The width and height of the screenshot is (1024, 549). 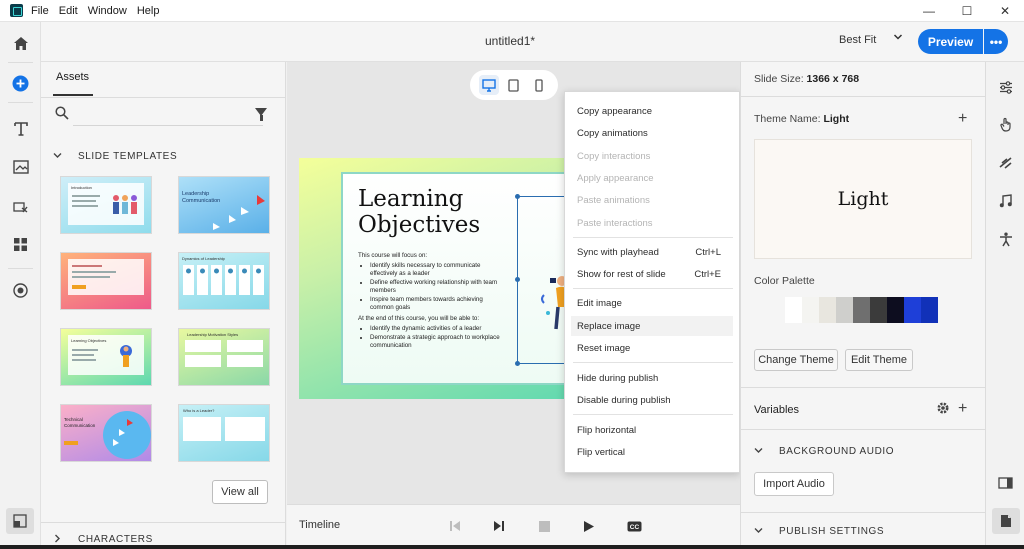 What do you see at coordinates (240, 492) in the screenshot?
I see `view-all-button: View all` at bounding box center [240, 492].